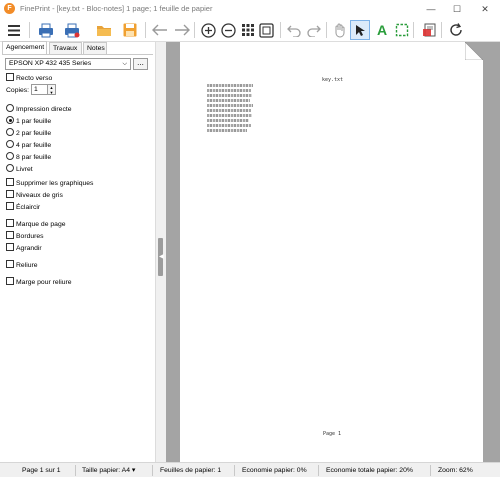 The image size is (500, 477). I want to click on binding-checkbox: Reliure, so click(22, 265).